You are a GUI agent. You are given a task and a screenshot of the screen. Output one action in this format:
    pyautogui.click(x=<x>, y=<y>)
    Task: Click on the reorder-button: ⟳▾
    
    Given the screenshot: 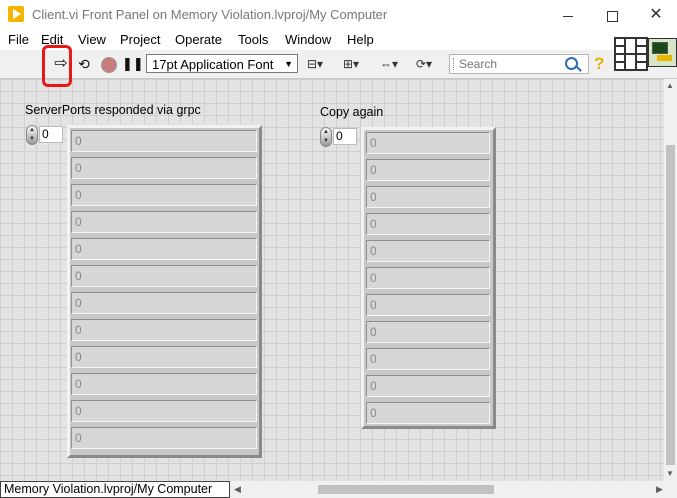 What is the action you would take?
    pyautogui.click(x=424, y=64)
    